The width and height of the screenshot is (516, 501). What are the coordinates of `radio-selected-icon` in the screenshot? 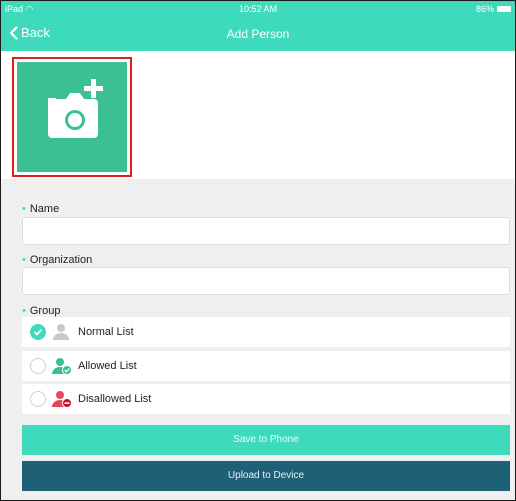 It's located at (38, 332).